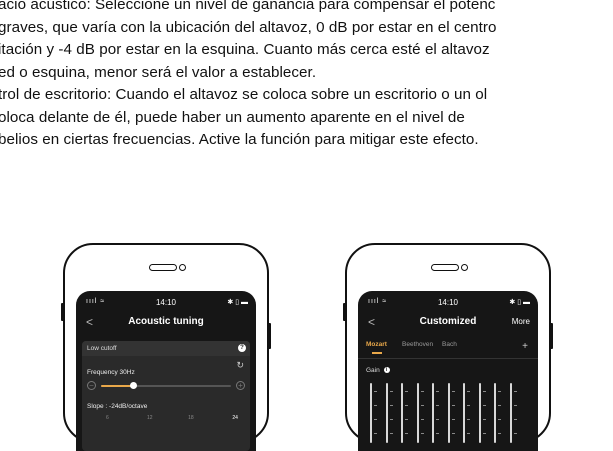 This screenshot has width=613, height=451. Describe the element at coordinates (117, 386) in the screenshot. I see `slider-fill` at that location.